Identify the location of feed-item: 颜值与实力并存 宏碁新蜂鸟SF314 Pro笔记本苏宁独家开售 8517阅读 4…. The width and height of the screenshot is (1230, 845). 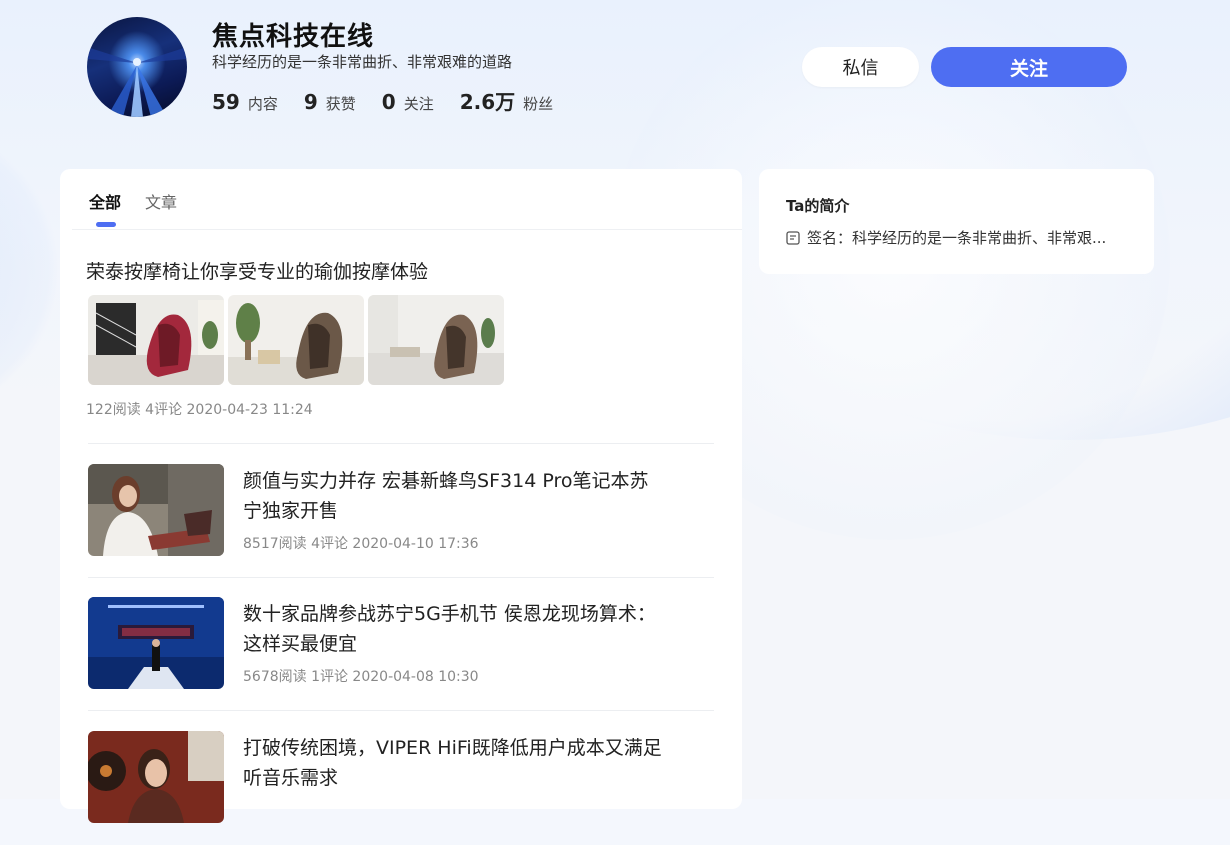
(401, 511).